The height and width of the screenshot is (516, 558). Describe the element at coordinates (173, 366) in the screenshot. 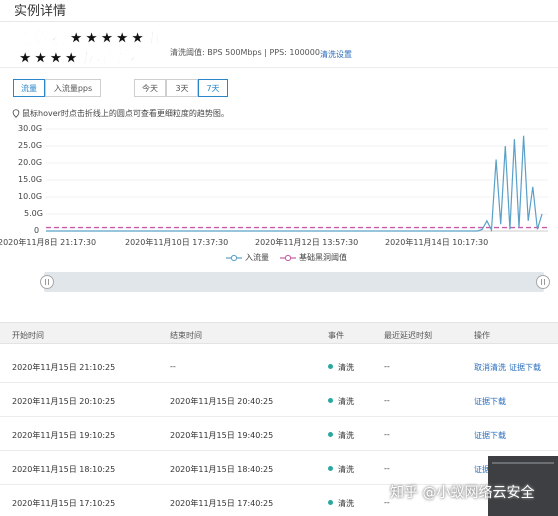

I see `end-time: --` at that location.